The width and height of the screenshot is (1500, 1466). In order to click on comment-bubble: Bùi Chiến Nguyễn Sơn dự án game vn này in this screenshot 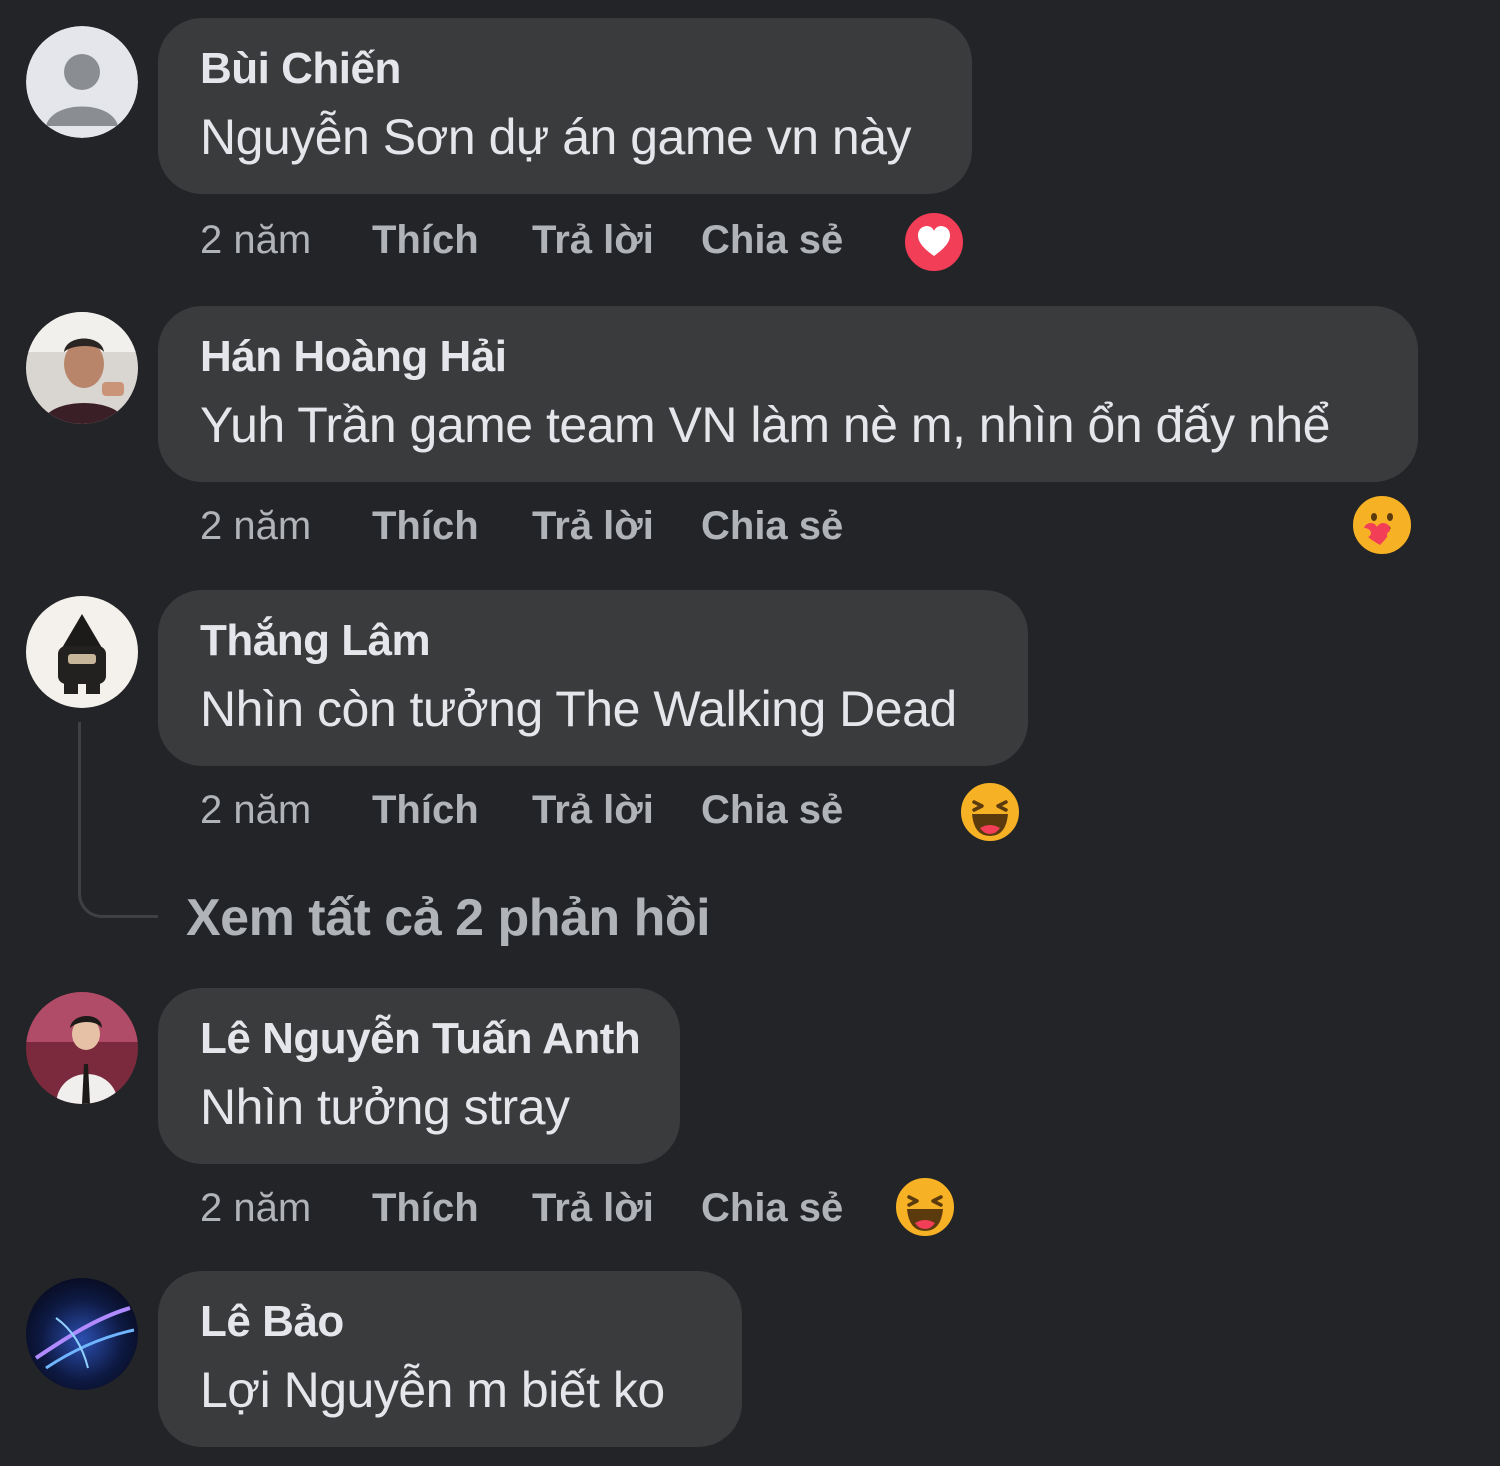, I will do `click(565, 106)`.